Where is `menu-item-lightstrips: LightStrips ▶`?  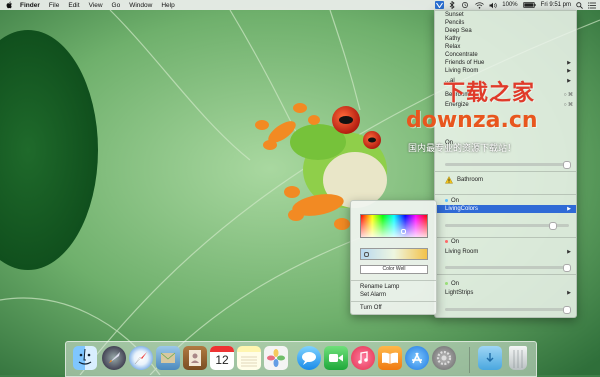
menu-item-lightstrips: LightStrips ▶ is located at coordinates (505, 293).